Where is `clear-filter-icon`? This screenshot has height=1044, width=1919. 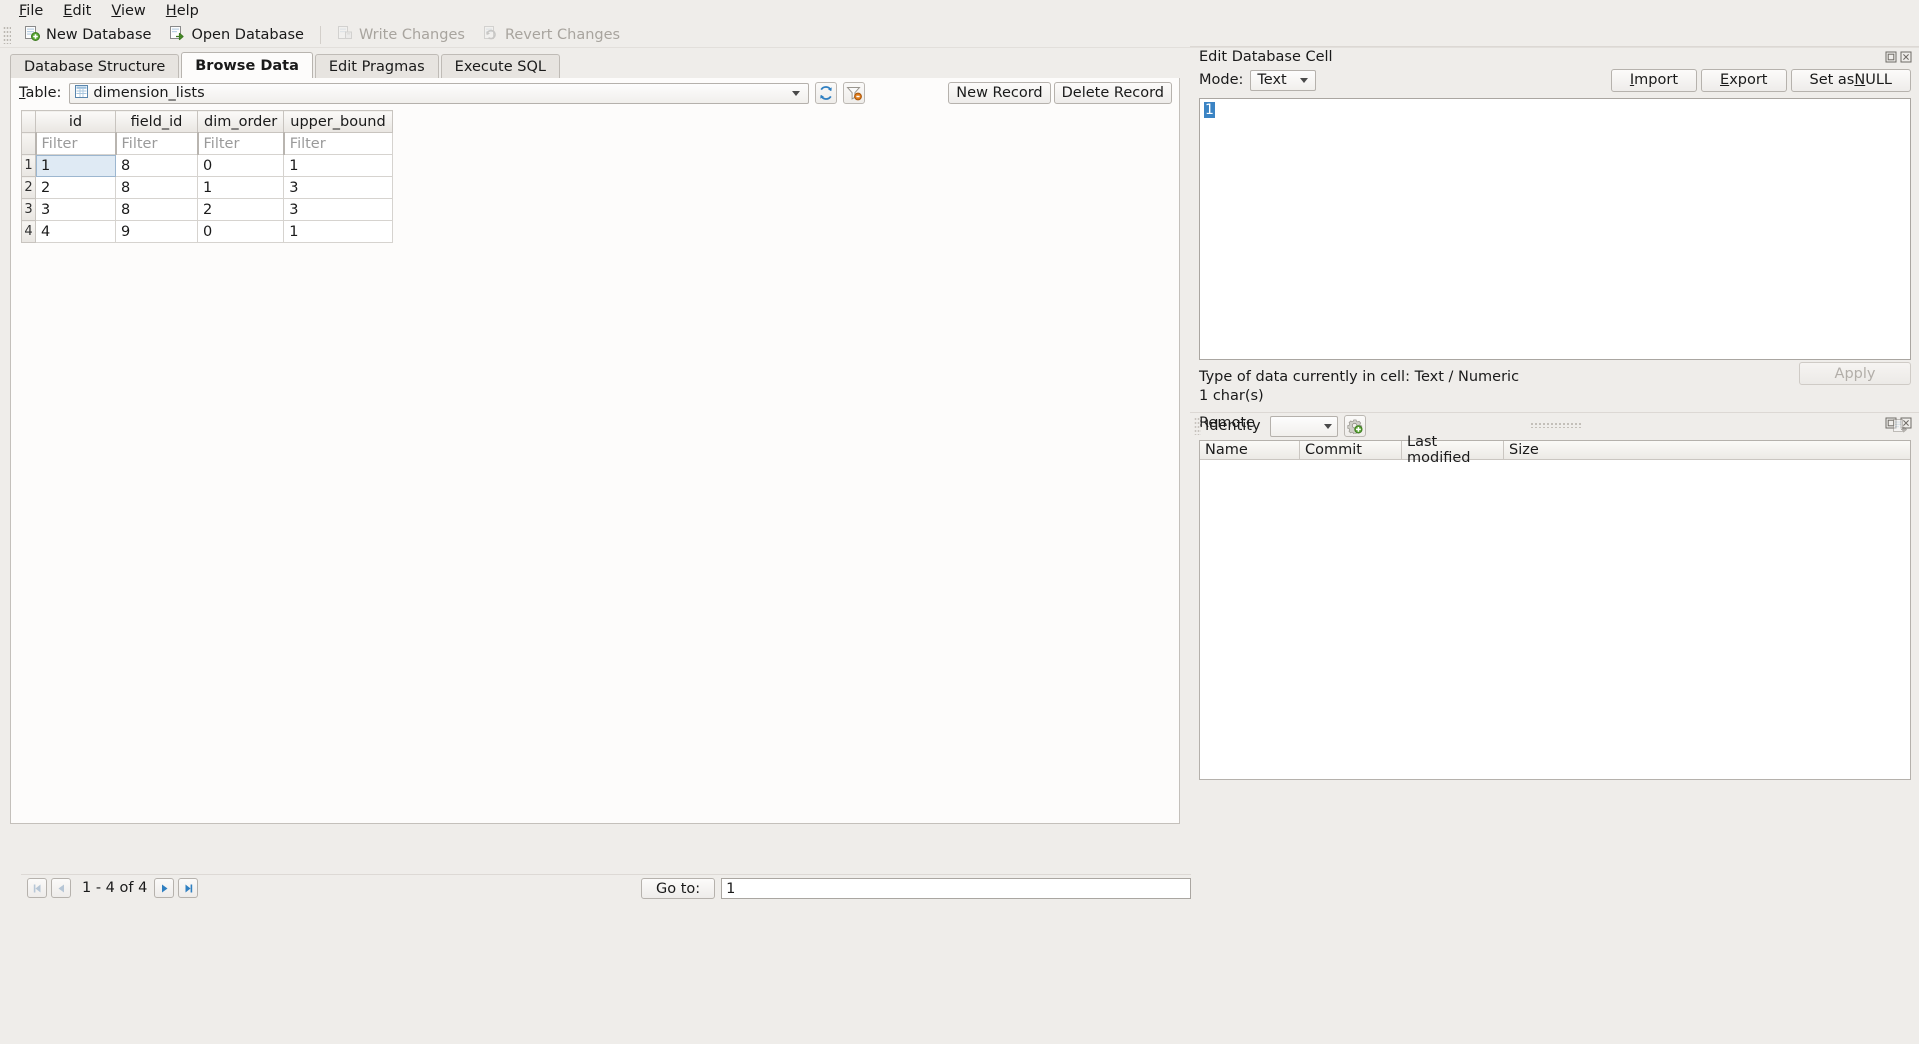
clear-filter-icon is located at coordinates (854, 94).